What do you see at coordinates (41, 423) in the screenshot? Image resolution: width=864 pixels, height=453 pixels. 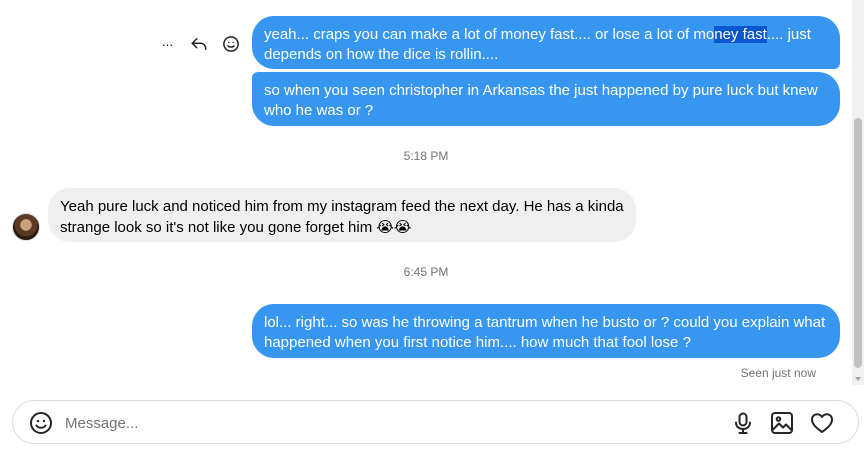 I see `emoji-icon` at bounding box center [41, 423].